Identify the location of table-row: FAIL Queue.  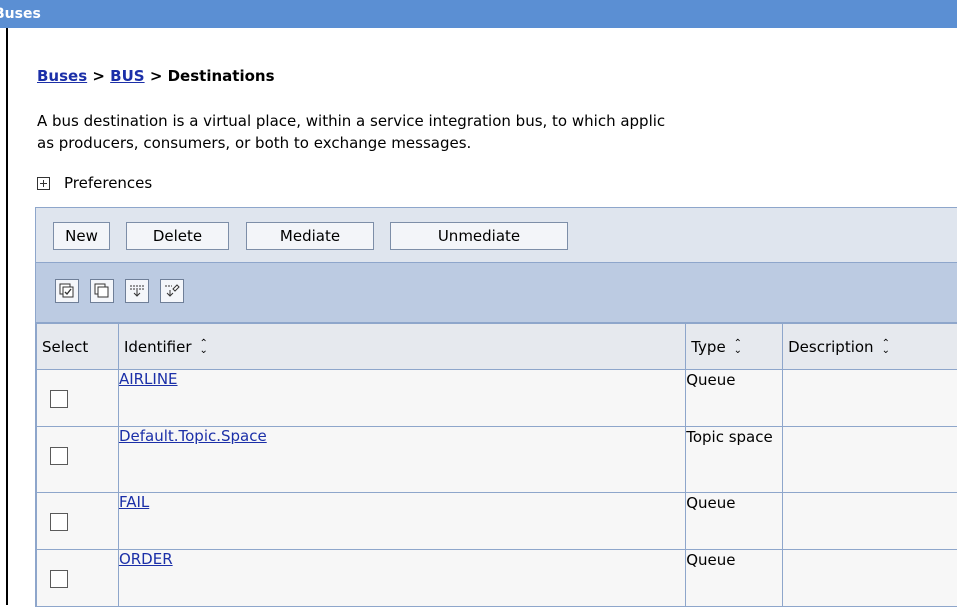
(497, 521).